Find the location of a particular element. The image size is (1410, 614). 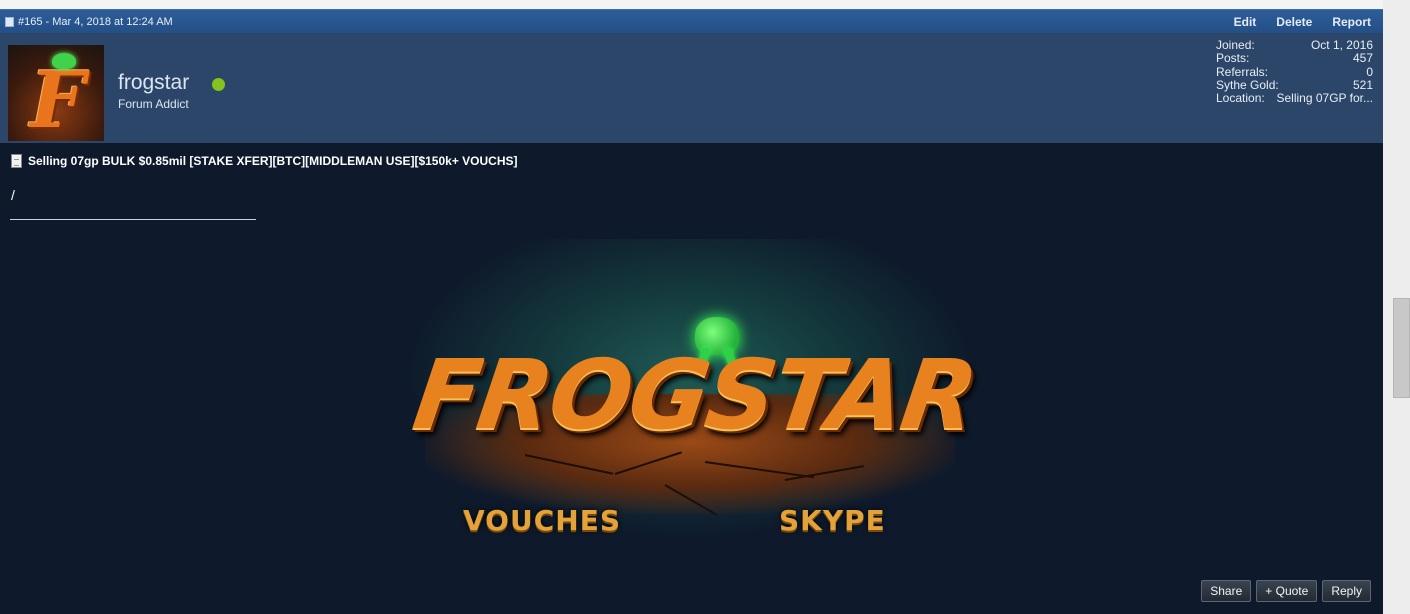

stat-posts: Posts: 457 is located at coordinates (1294, 58).